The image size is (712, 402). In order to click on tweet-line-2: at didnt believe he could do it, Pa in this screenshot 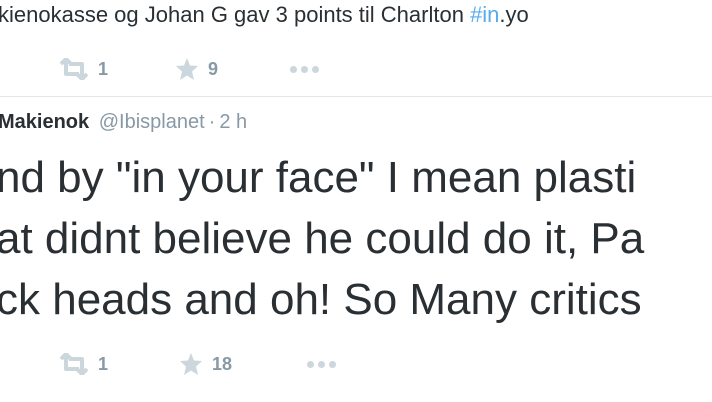, I will do `click(322, 238)`.